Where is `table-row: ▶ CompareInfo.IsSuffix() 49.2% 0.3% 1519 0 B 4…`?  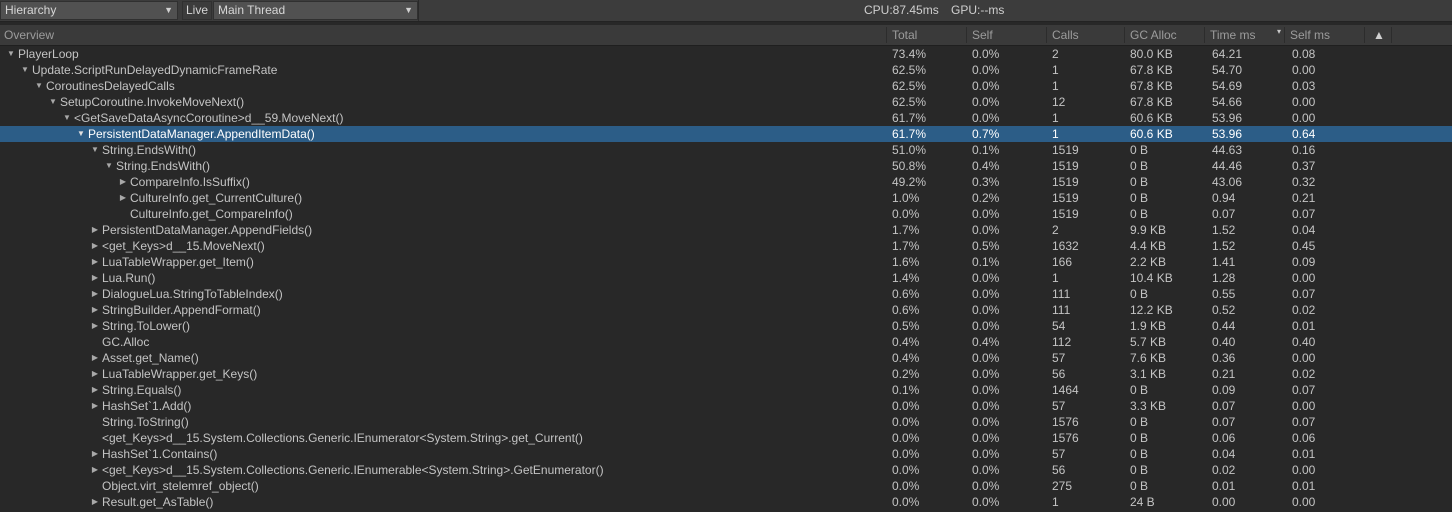
table-row: ▶ CompareInfo.IsSuffix() 49.2% 0.3% 1519 0 B 4… is located at coordinates (726, 182).